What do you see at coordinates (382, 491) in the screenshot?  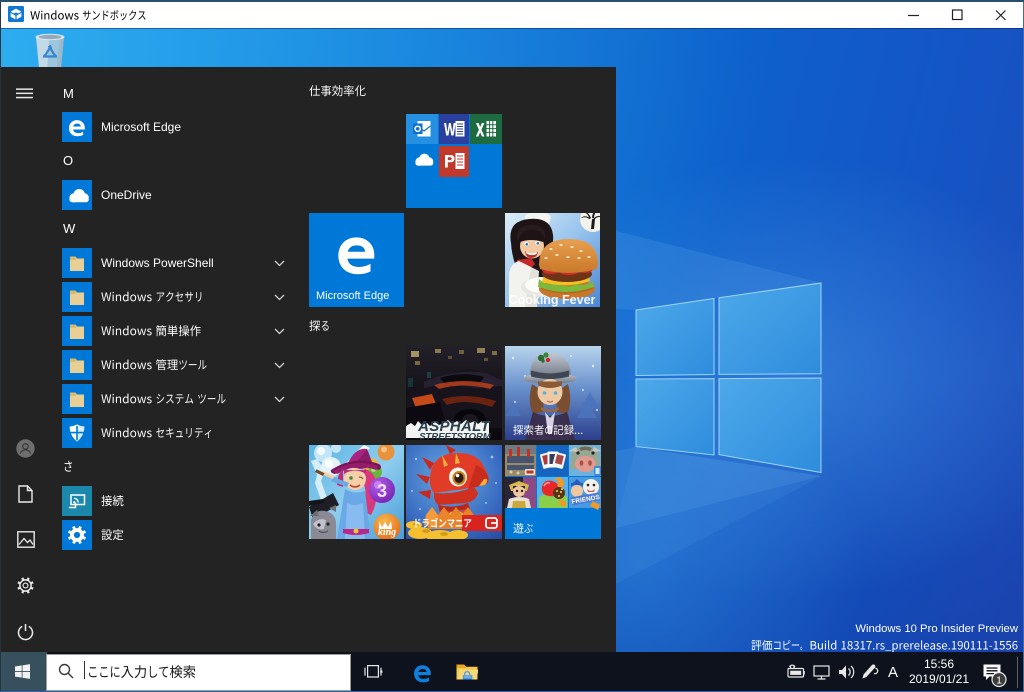 I see `svg-text: 3` at bounding box center [382, 491].